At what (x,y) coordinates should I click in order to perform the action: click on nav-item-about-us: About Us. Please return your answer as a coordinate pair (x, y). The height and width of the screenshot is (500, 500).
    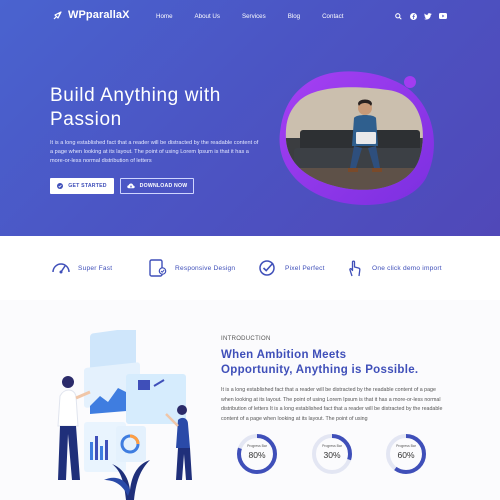
    Looking at the image, I should click on (207, 16).